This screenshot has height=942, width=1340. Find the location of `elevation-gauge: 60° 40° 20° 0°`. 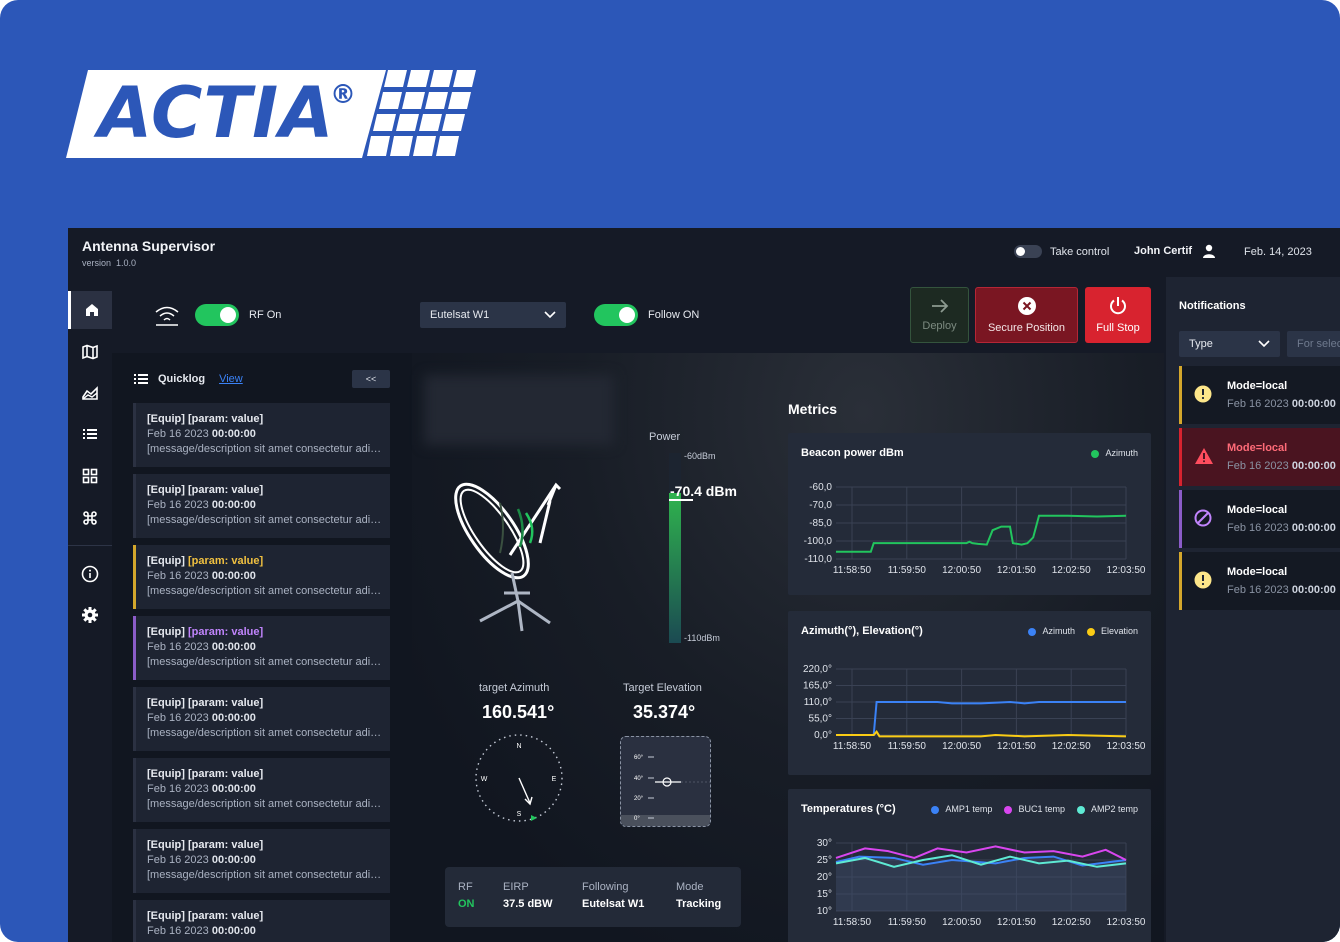

elevation-gauge: 60° 40° 20° 0° is located at coordinates (665, 781).